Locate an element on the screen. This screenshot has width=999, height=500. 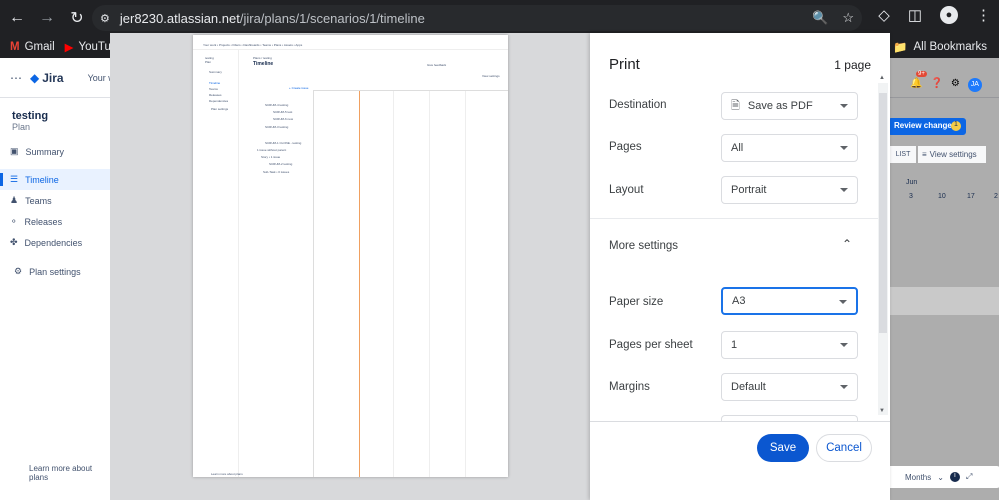
margins-label: Margins is located at coordinates (629, 387).